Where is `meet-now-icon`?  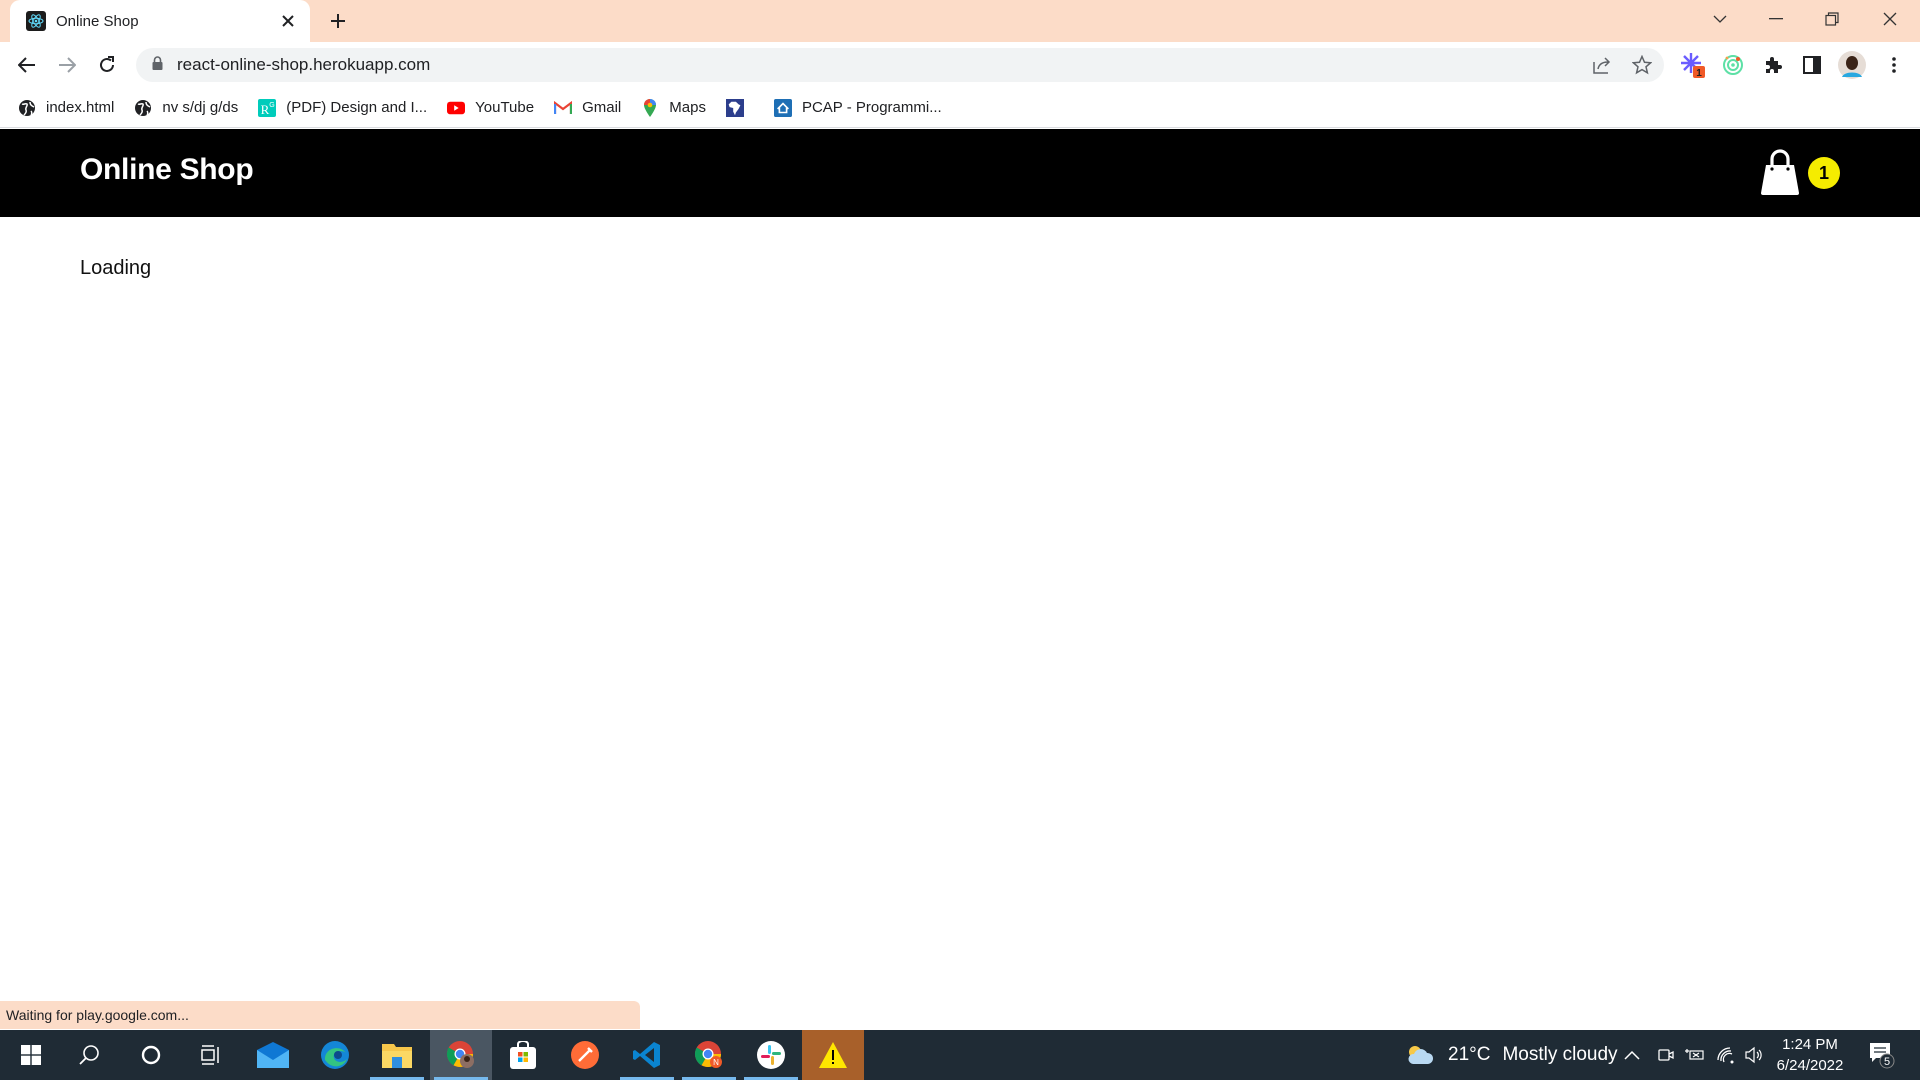 meet-now-icon is located at coordinates (1666, 1055).